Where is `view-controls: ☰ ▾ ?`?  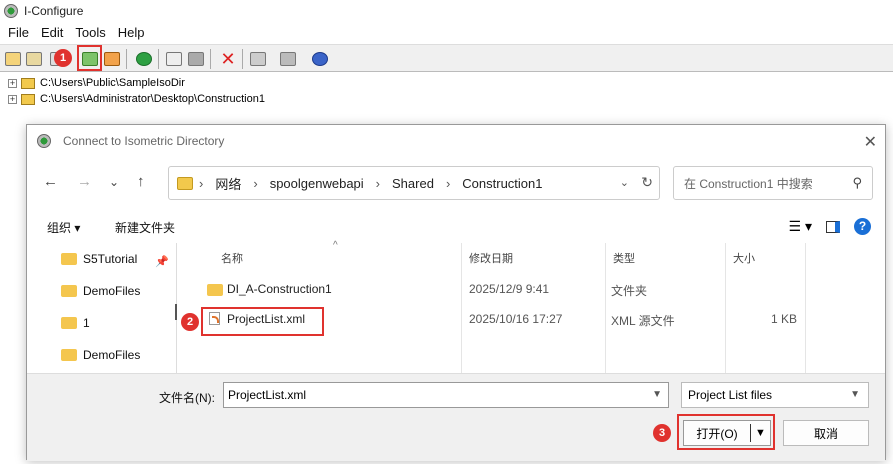
view-controls: ☰ ▾ ? is located at coordinates (830, 226).